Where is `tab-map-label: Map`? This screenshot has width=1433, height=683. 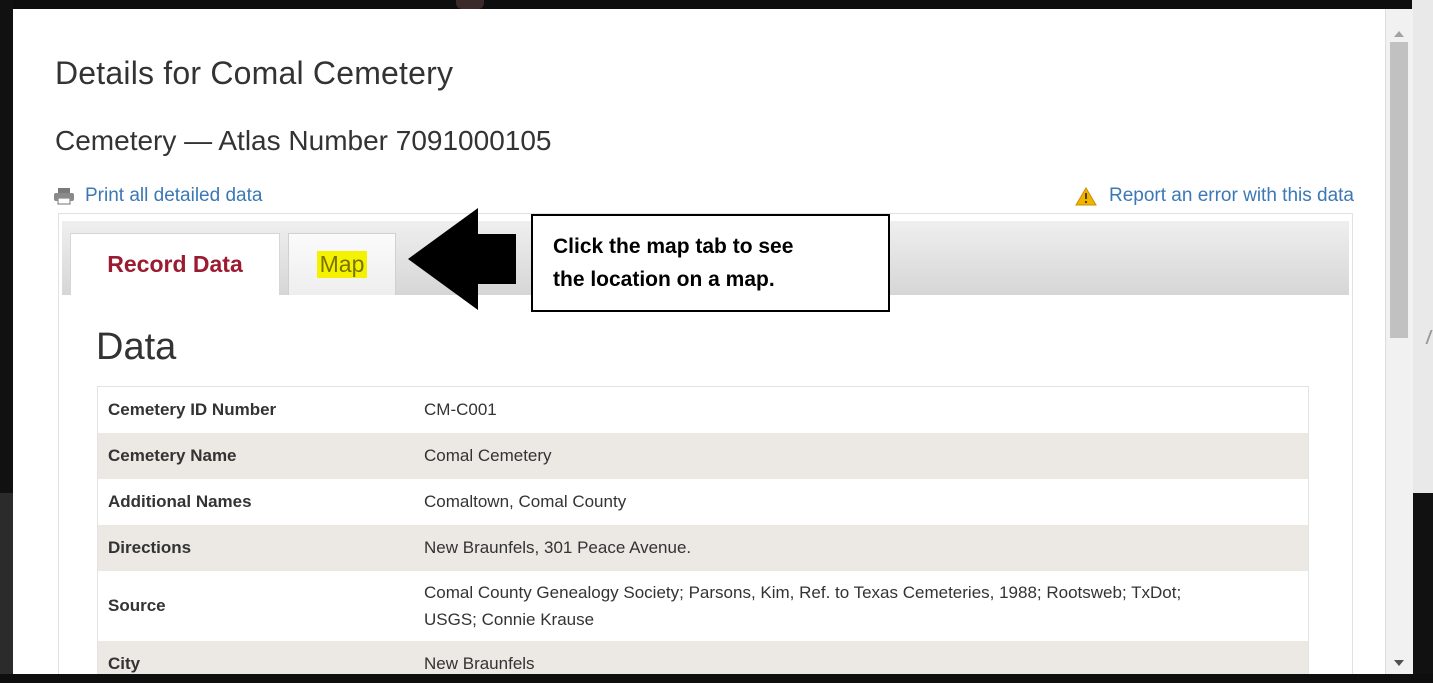
tab-map-label: Map is located at coordinates (342, 264).